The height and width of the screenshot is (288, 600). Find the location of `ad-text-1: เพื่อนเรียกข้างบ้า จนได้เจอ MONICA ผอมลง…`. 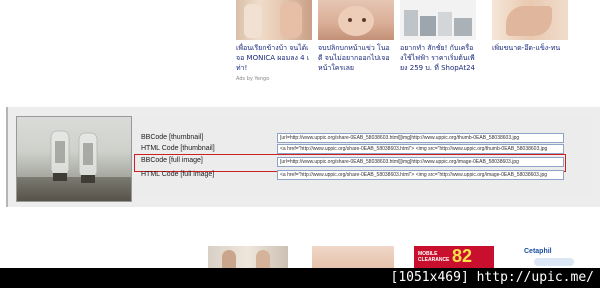

ad-text-1: เพื่อนเรียกข้างบ้า จนได้เจอ MONICA ผอมลง… is located at coordinates (274, 58).